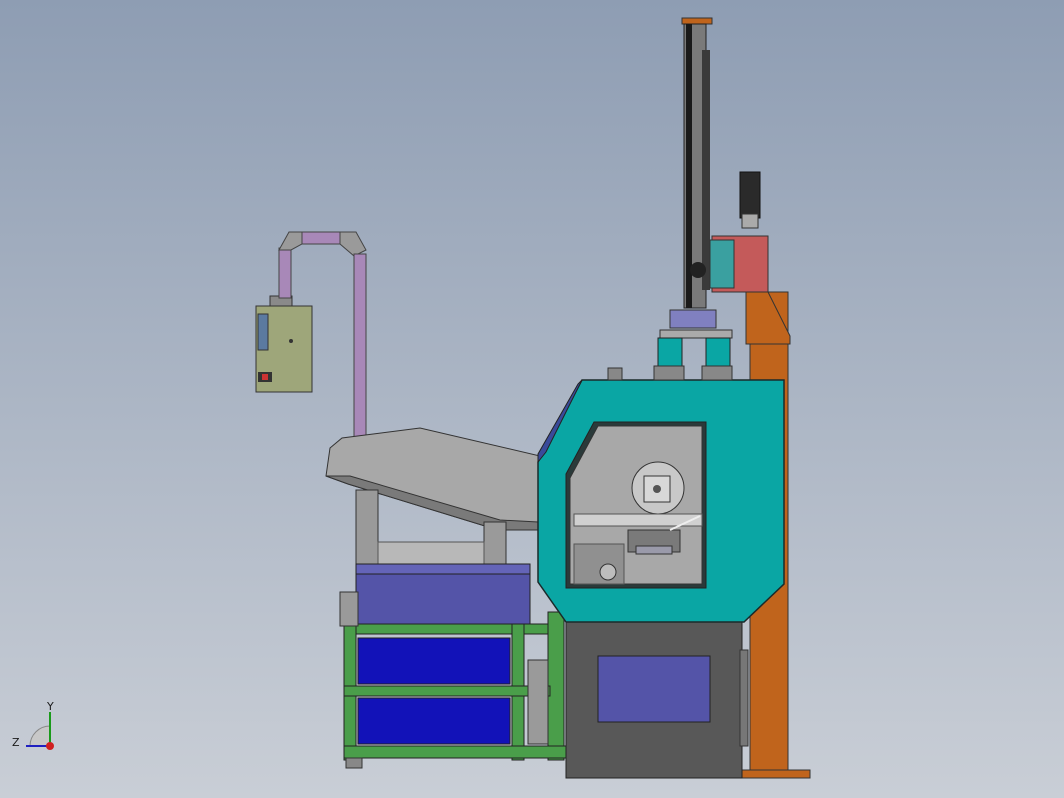  What do you see at coordinates (284, 344) in the screenshot?
I see `dust-collector-cabinet` at bounding box center [284, 344].